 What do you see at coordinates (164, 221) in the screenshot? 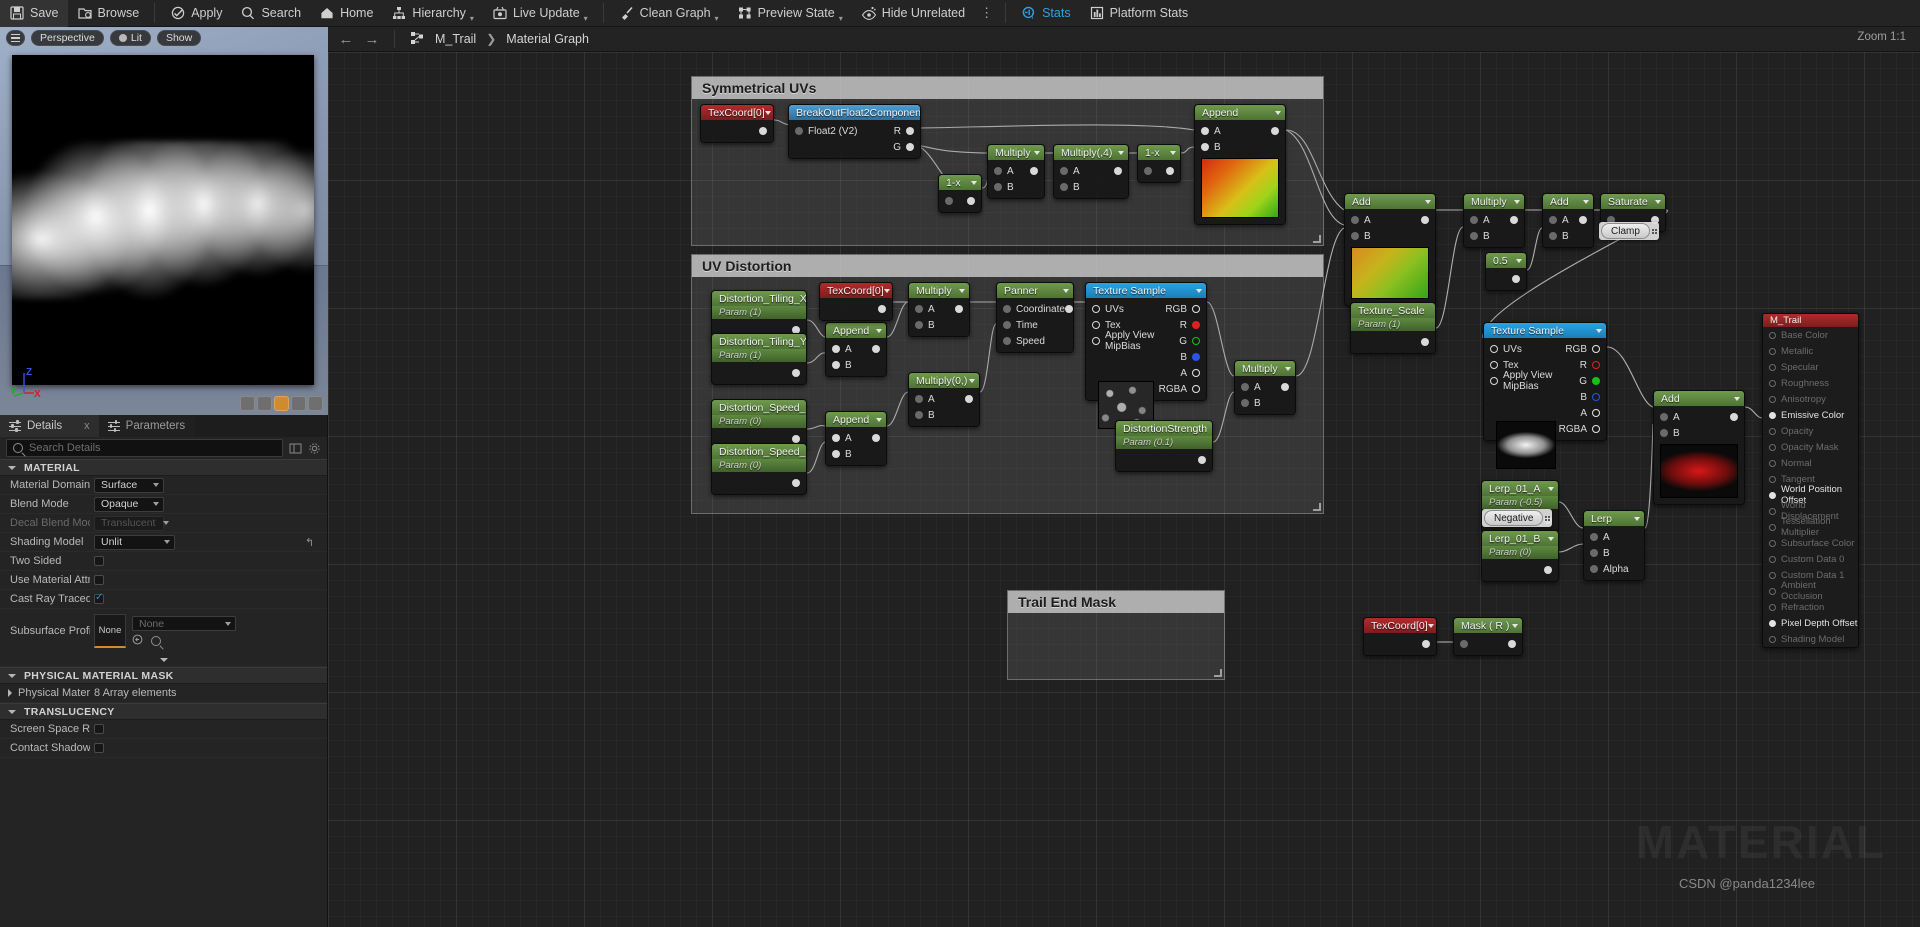
I see `material-preview-viewport: Perspective Lit Show Z X Y` at bounding box center [164, 221].